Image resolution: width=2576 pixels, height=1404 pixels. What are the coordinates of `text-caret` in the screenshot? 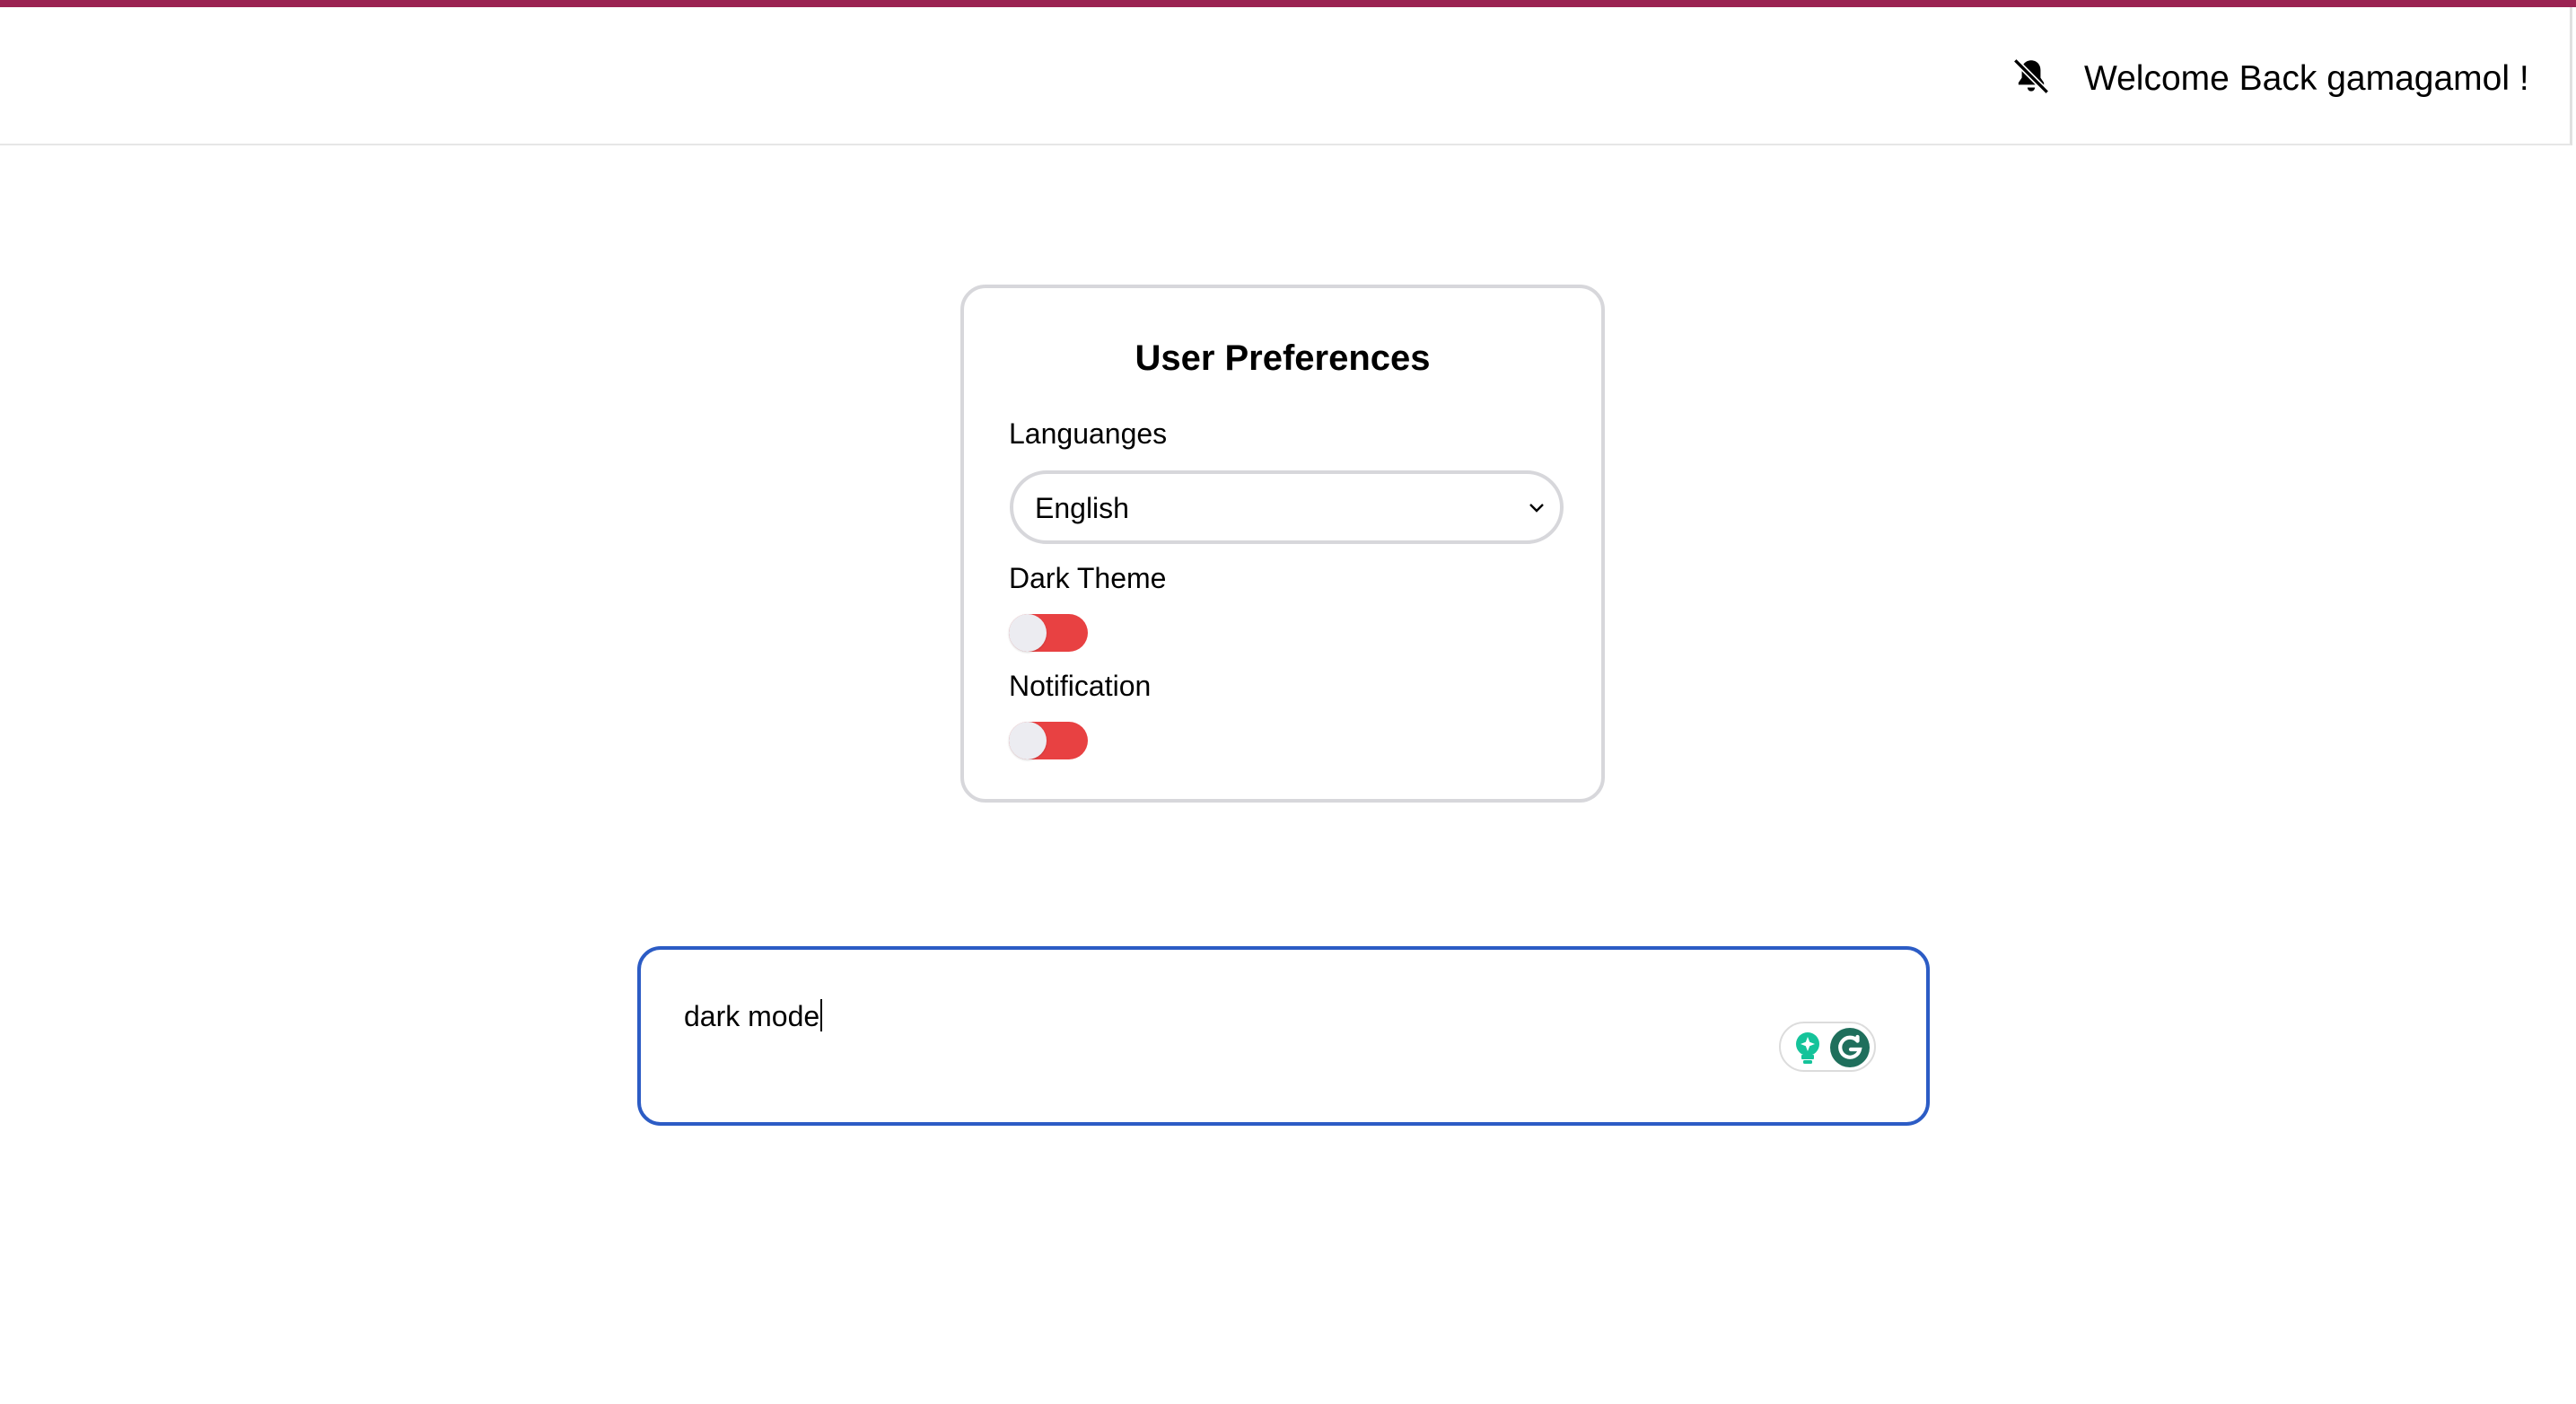 It's located at (821, 1015).